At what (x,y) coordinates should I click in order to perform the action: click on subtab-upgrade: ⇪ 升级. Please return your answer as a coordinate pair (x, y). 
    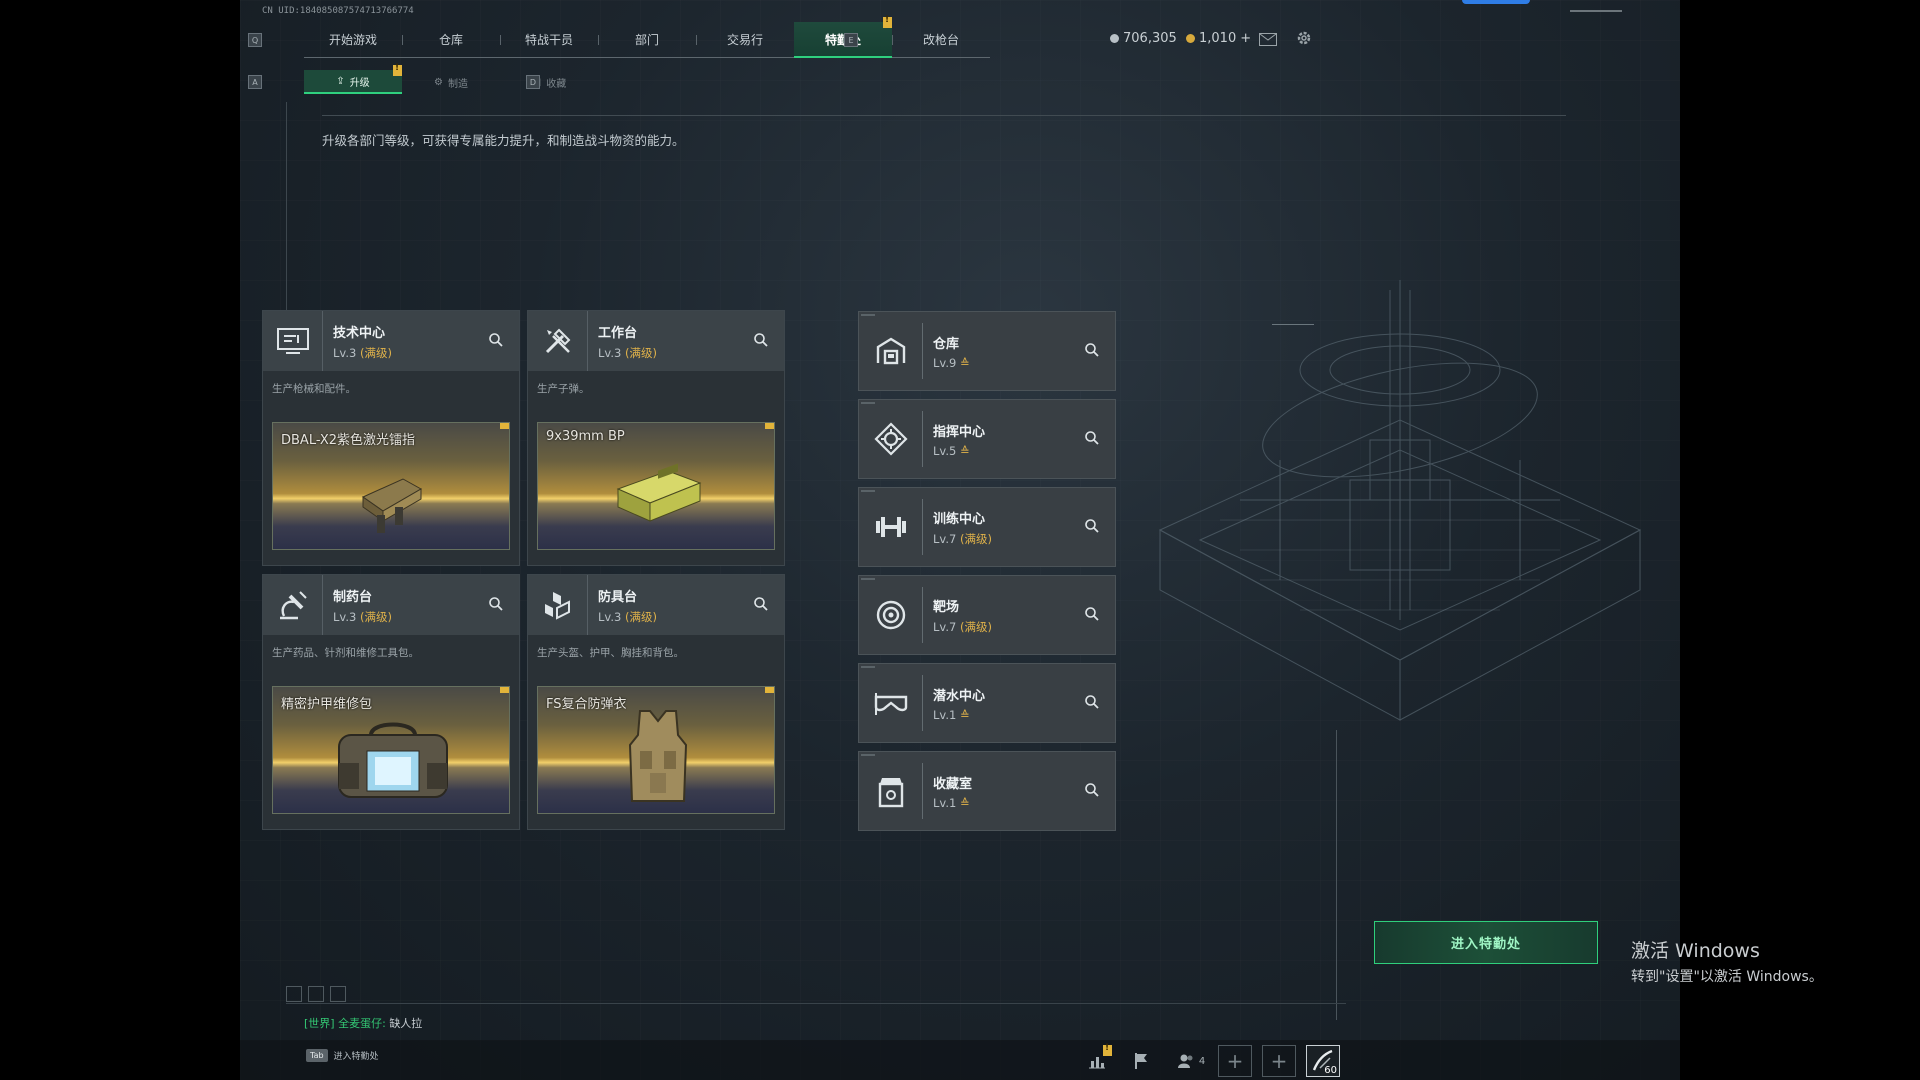
    Looking at the image, I should click on (353, 78).